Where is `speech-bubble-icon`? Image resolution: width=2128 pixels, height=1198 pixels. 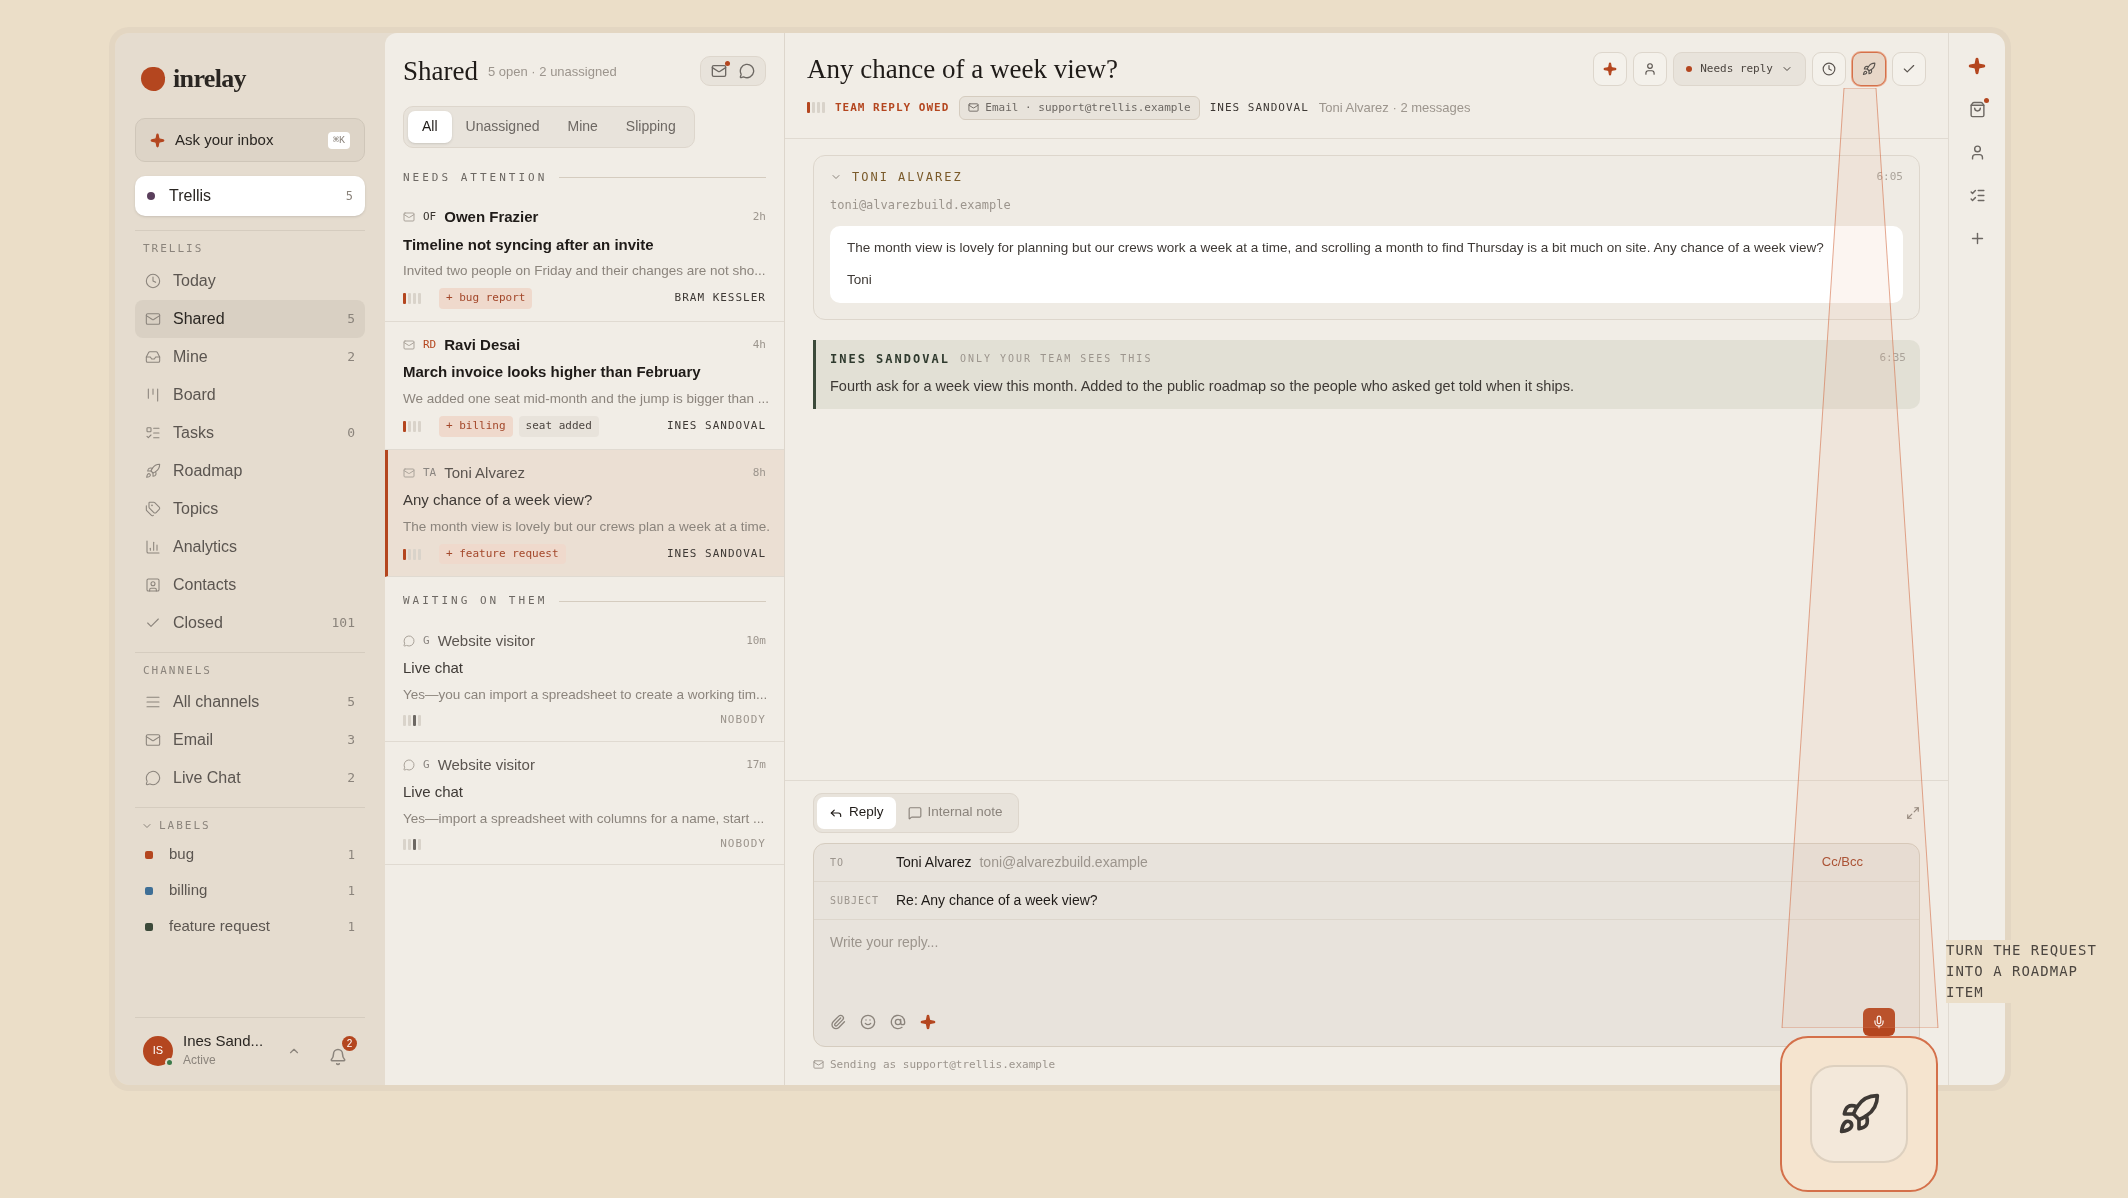
speech-bubble-icon is located at coordinates (914, 812).